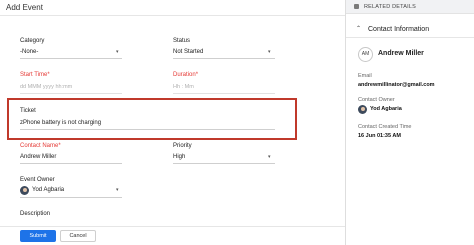 The width and height of the screenshot is (474, 245). Describe the element at coordinates (152, 119) in the screenshot. I see `ticket-highlight-box` at that location.